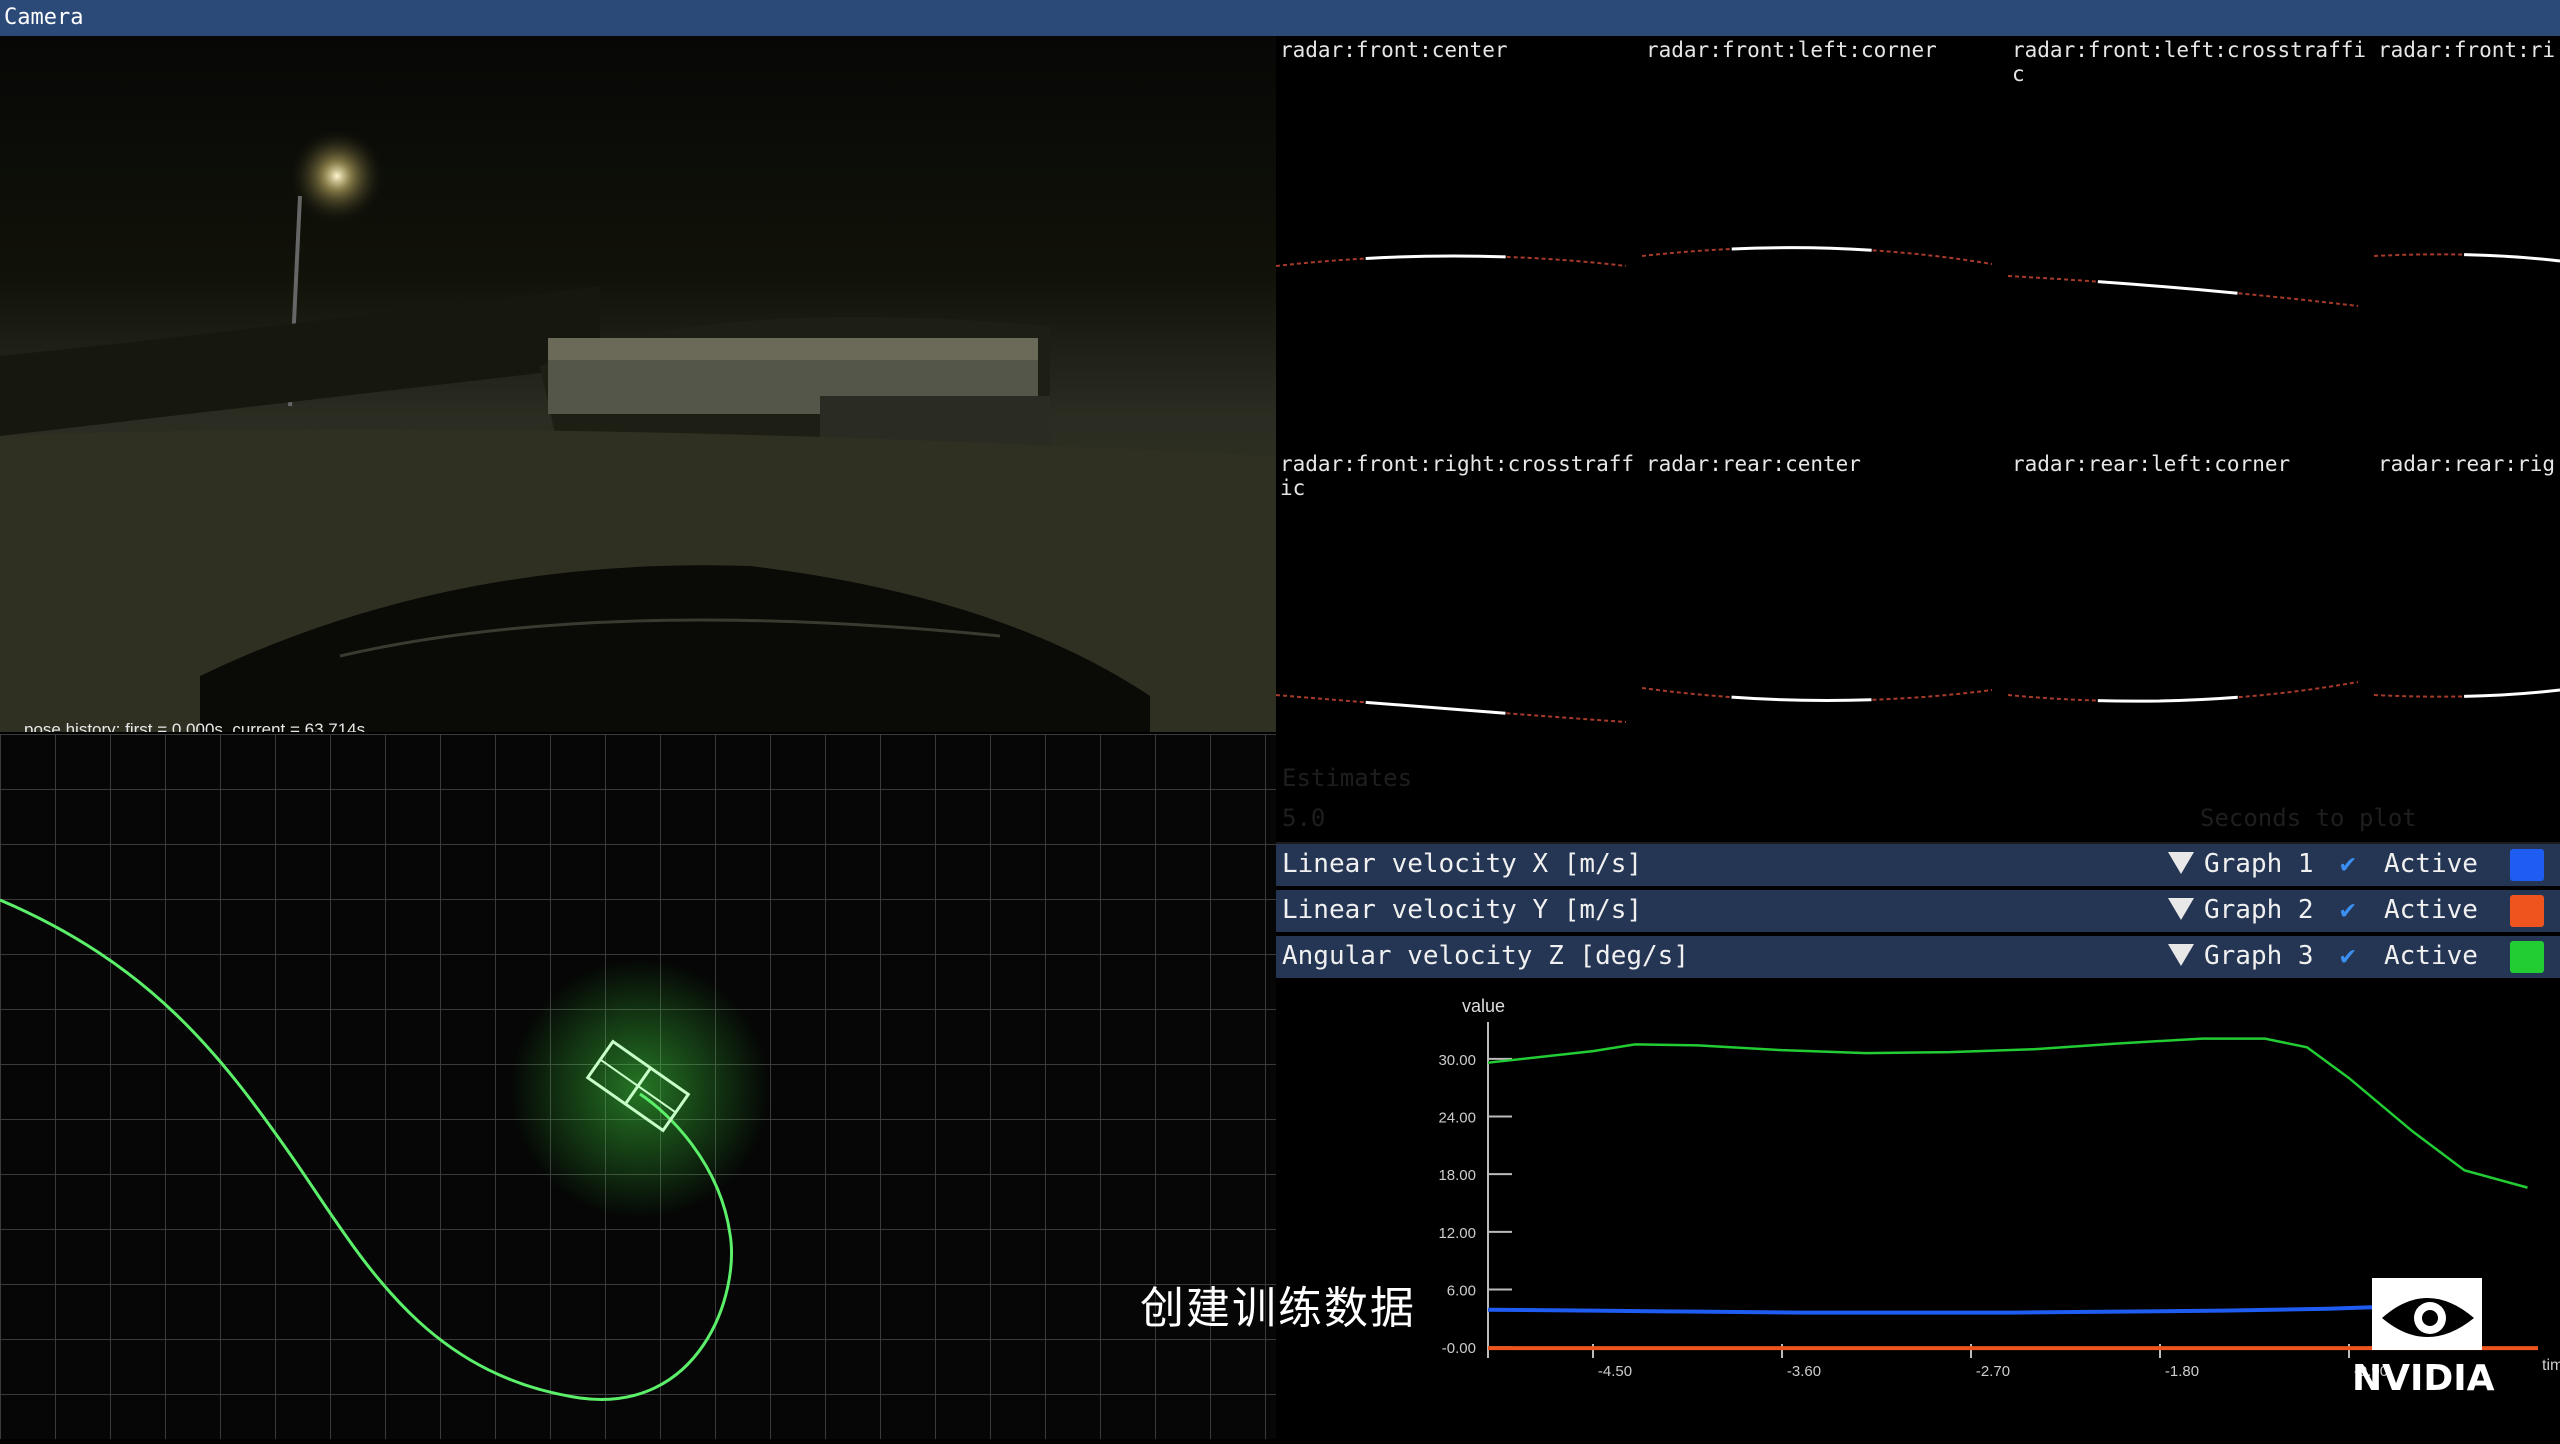 Image resolution: width=2560 pixels, height=1444 pixels. Describe the element at coordinates (1460, 244) in the screenshot. I see `radar-panel: radar:front:center` at that location.